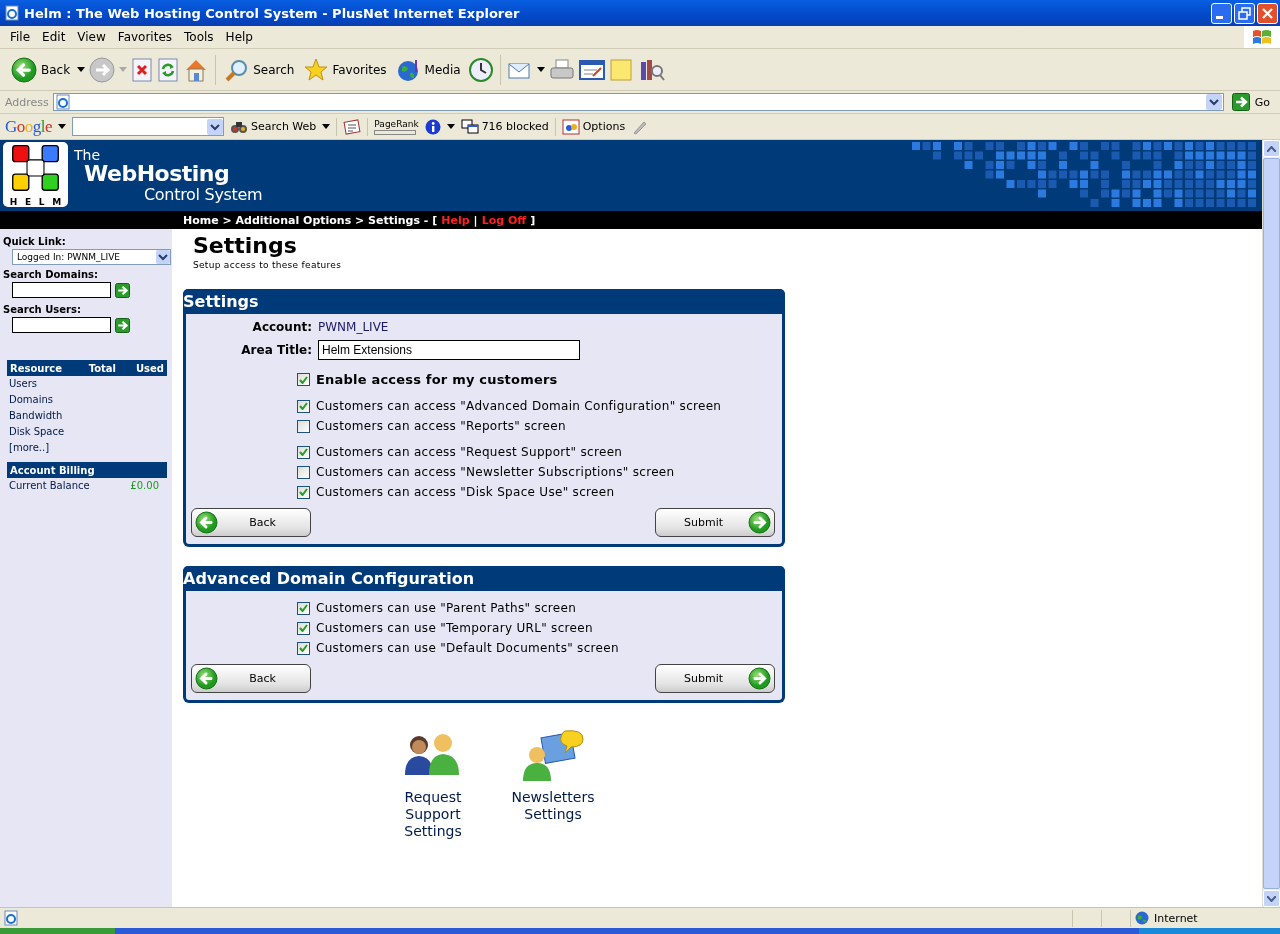  What do you see at coordinates (433, 784) in the screenshot?
I see `shortcut-link: Request Support Settings` at bounding box center [433, 784].